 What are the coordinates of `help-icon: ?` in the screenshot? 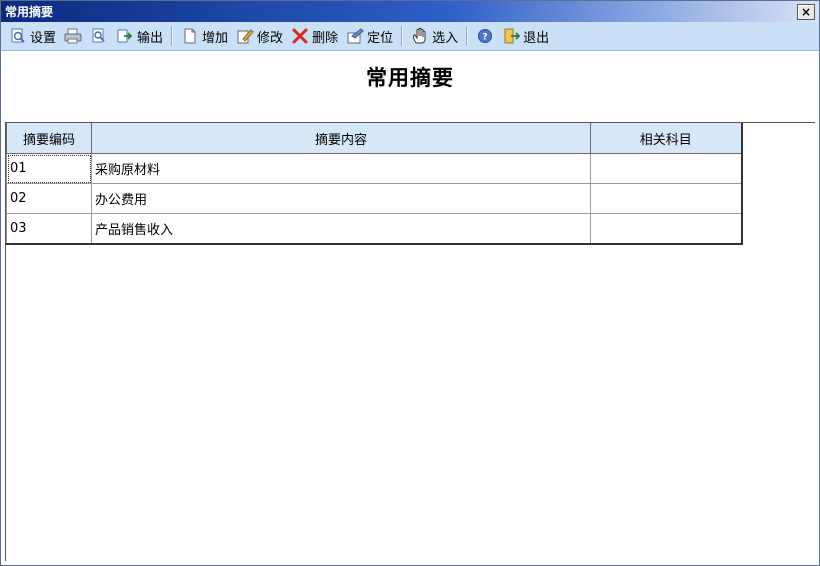 It's located at (485, 36).